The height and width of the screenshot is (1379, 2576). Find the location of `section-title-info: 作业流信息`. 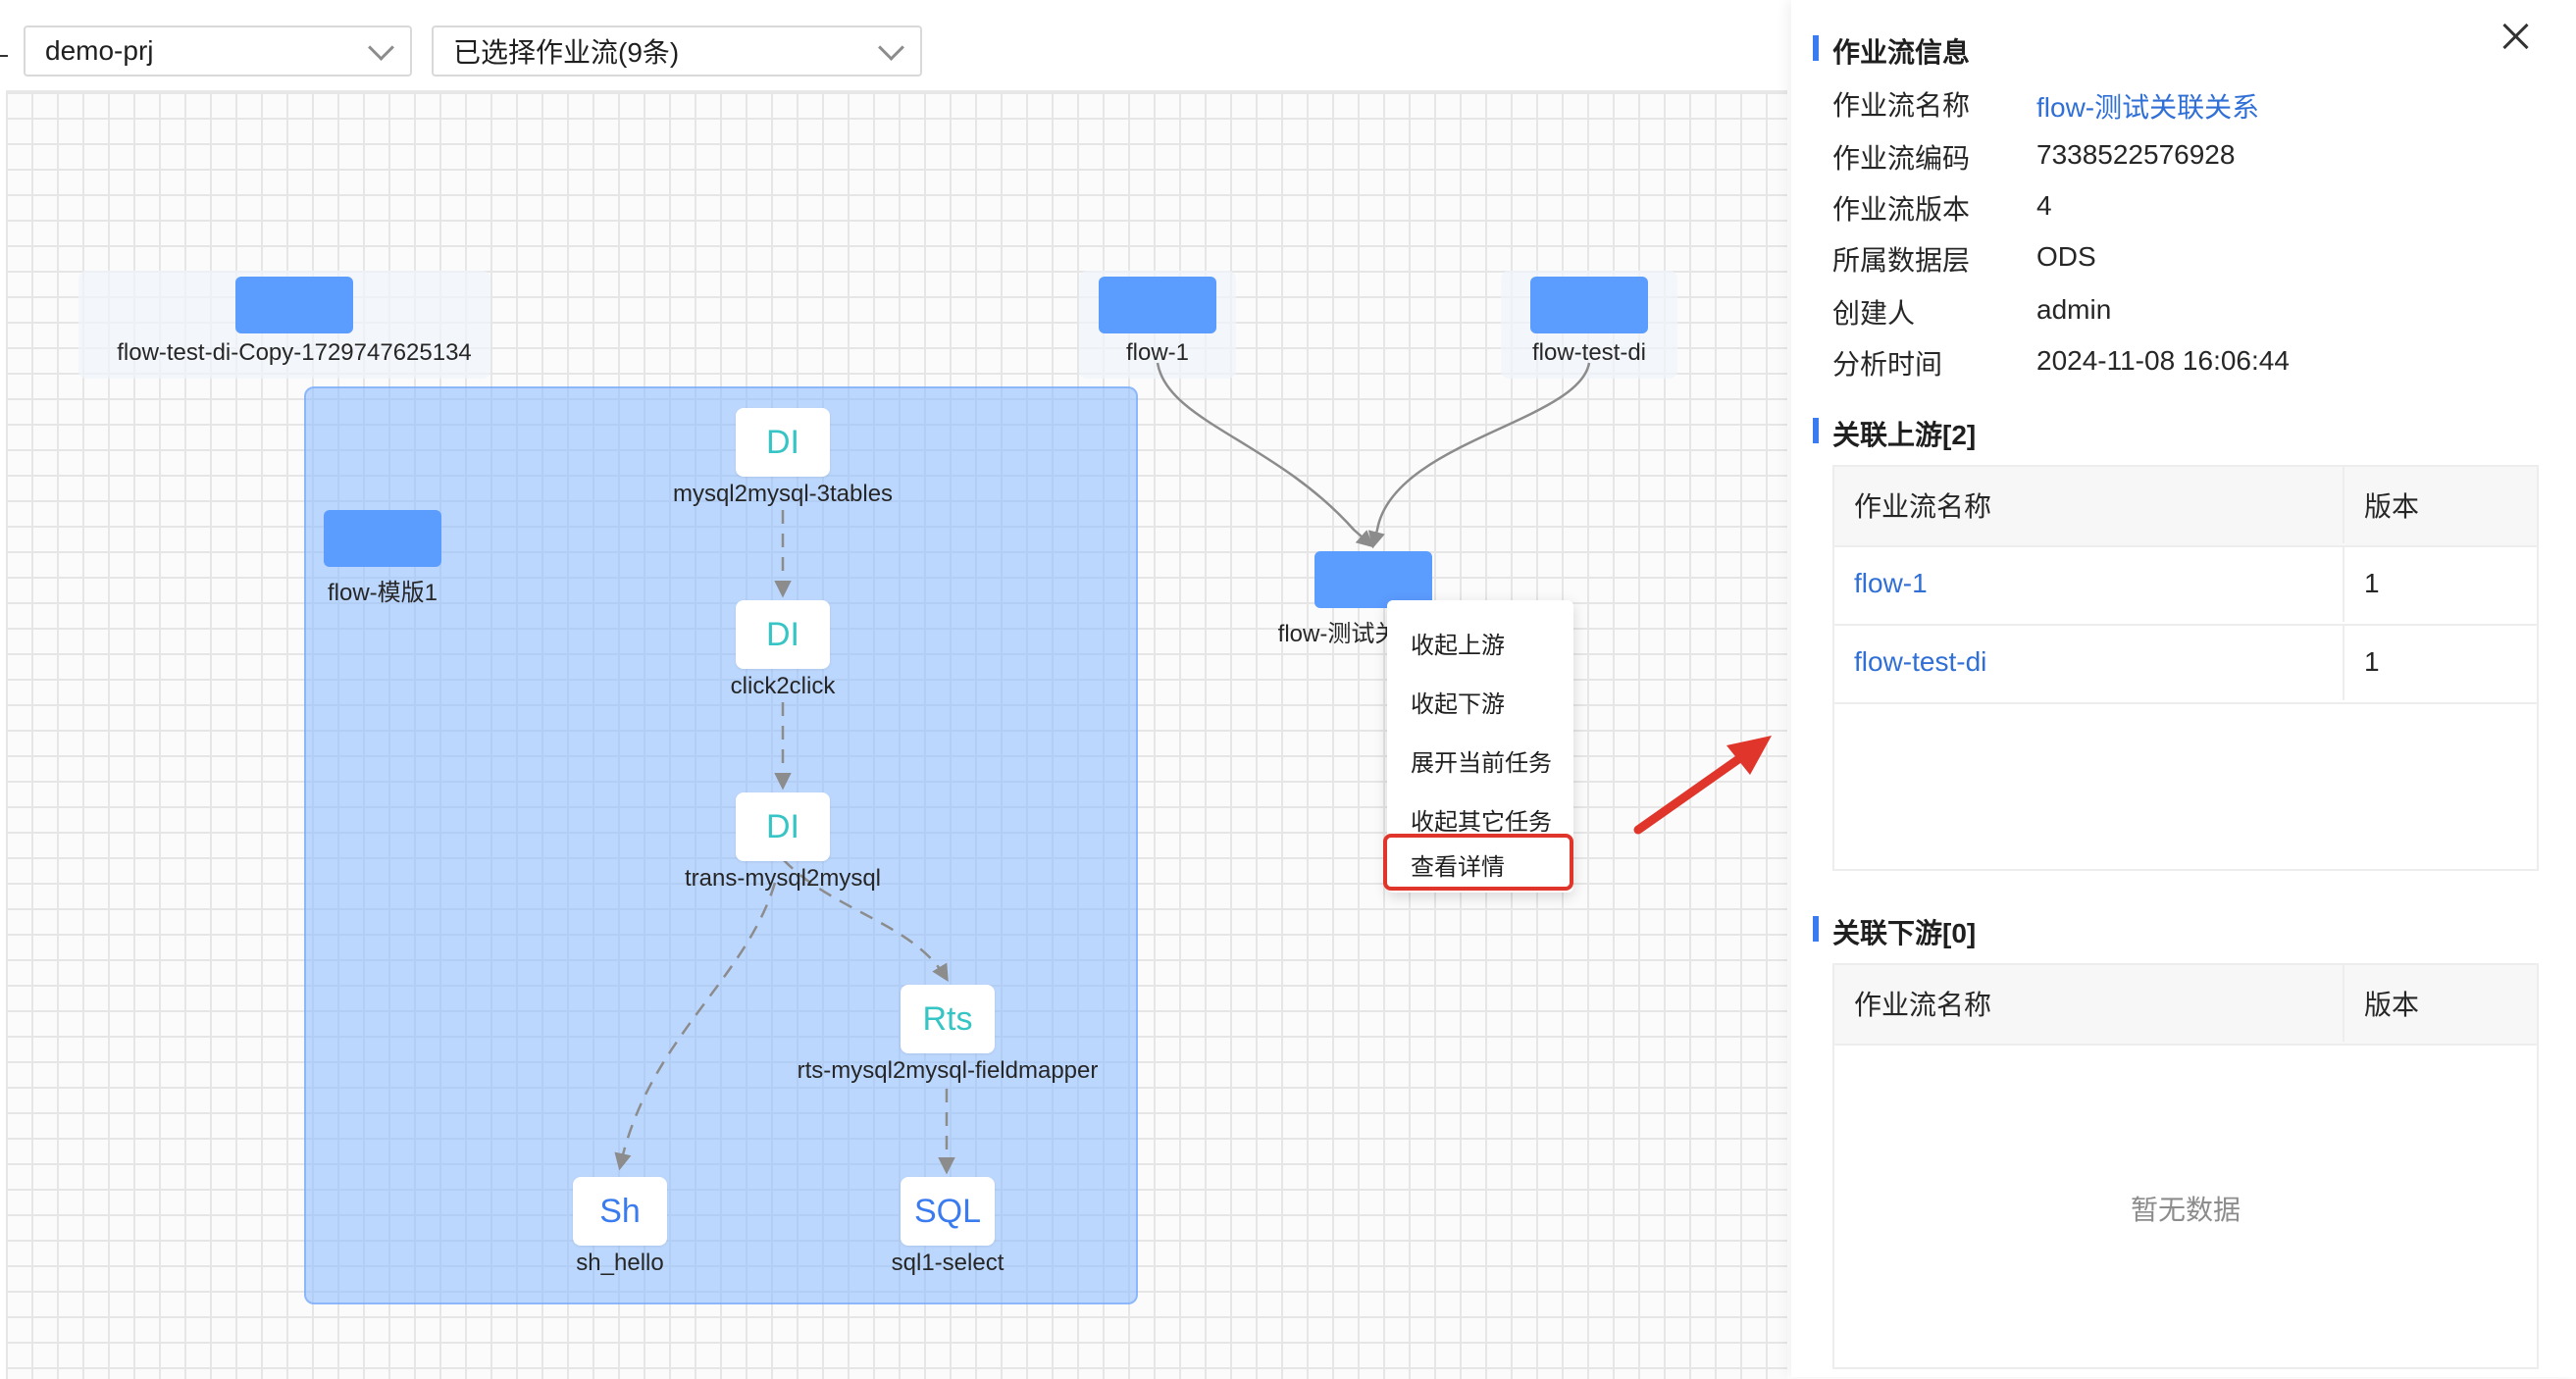

section-title-info: 作业流信息 is located at coordinates (1891, 51).